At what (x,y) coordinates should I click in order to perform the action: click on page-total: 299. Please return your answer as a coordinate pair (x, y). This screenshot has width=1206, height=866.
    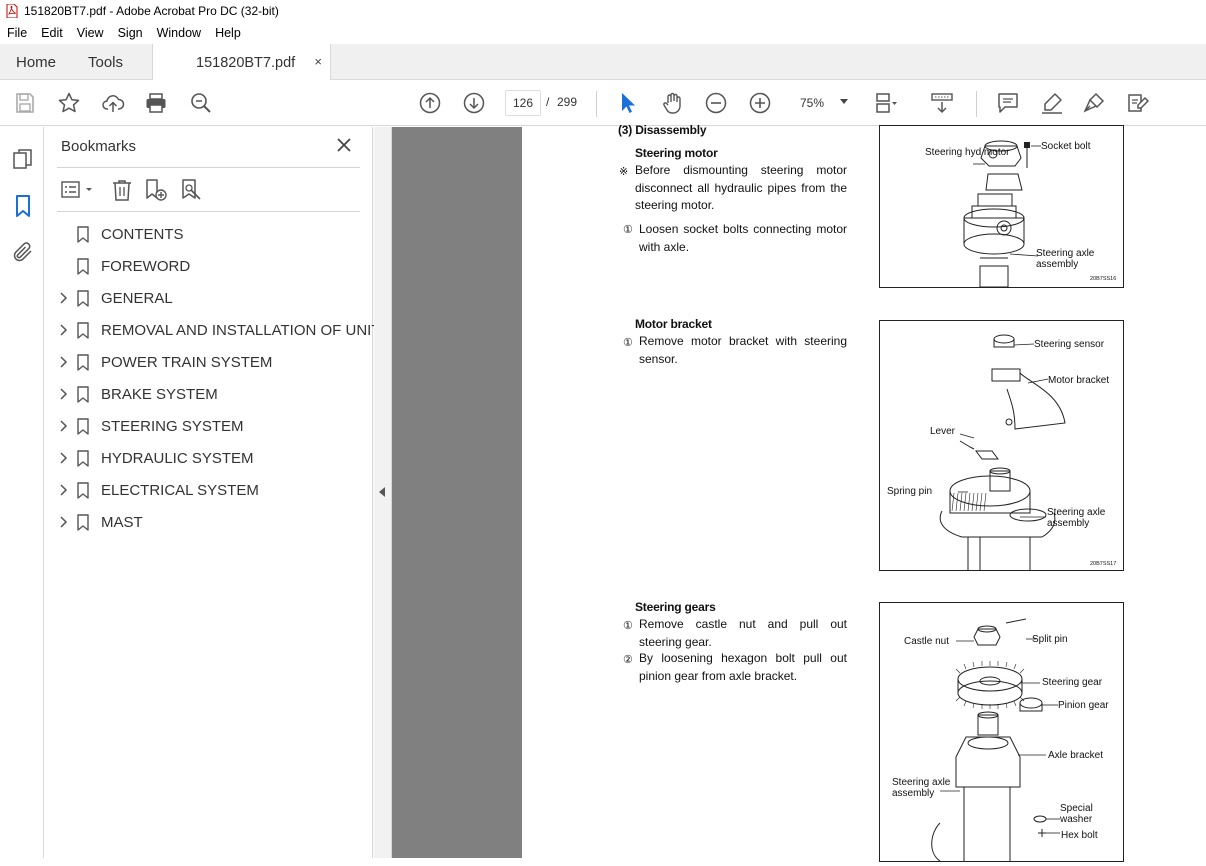
    Looking at the image, I should click on (567, 102).